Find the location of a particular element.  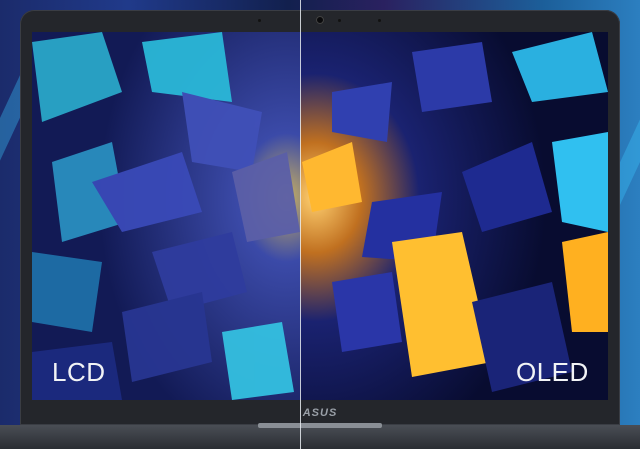

webcam-icon is located at coordinates (320, 20).